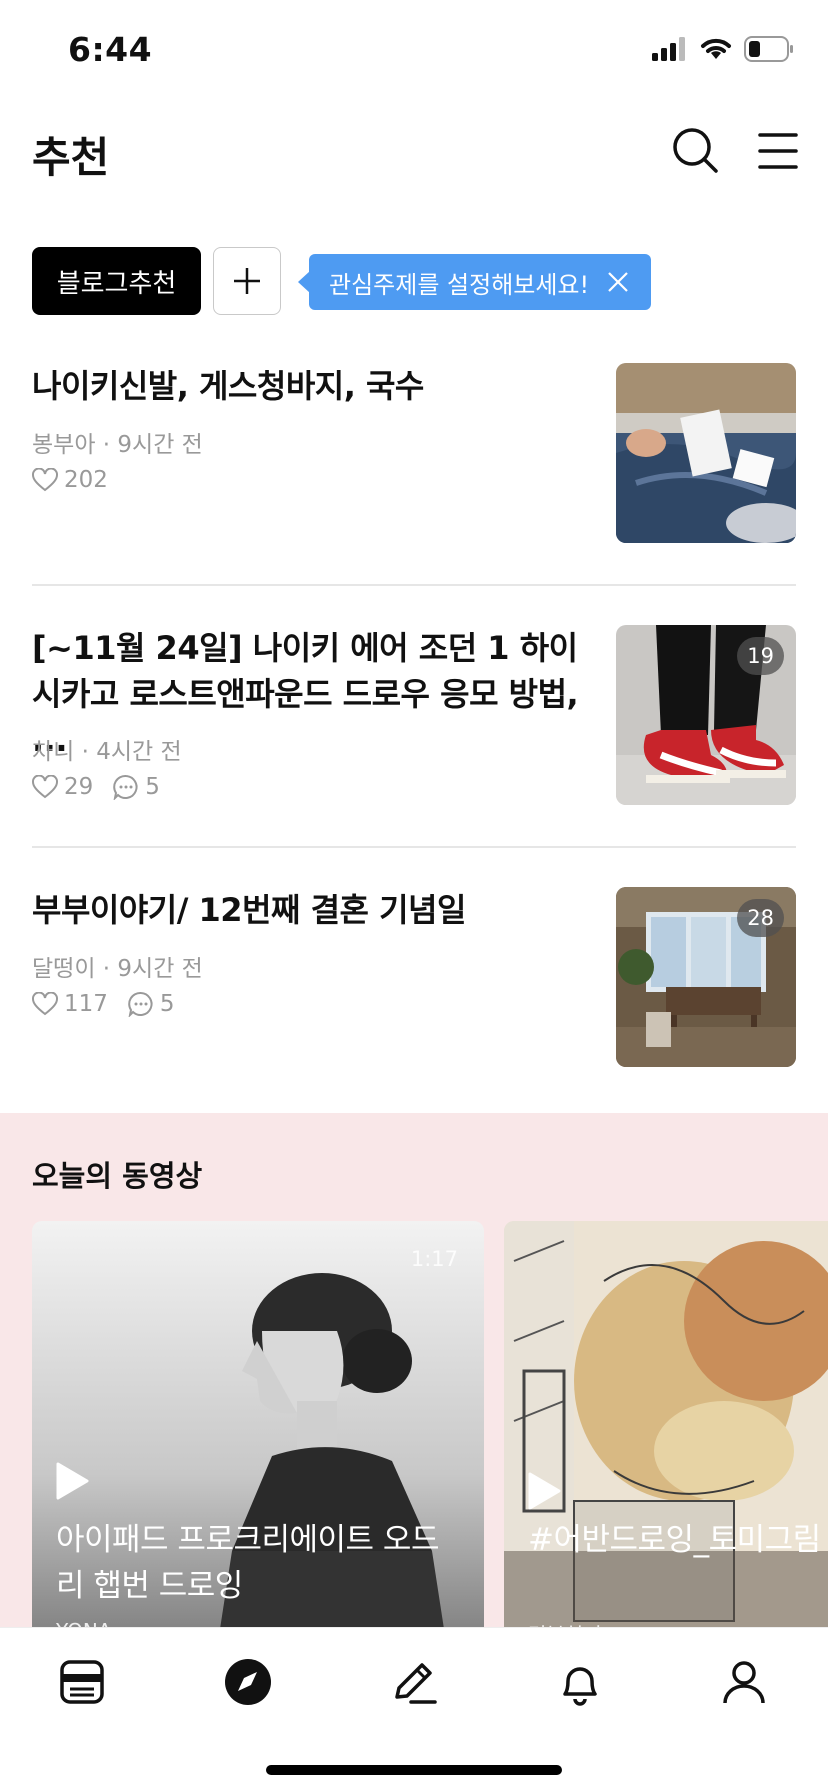 Image resolution: width=828 pixels, height=1792 pixels. Describe the element at coordinates (53, 752) in the screenshot. I see `feed-author: 차니` at that location.